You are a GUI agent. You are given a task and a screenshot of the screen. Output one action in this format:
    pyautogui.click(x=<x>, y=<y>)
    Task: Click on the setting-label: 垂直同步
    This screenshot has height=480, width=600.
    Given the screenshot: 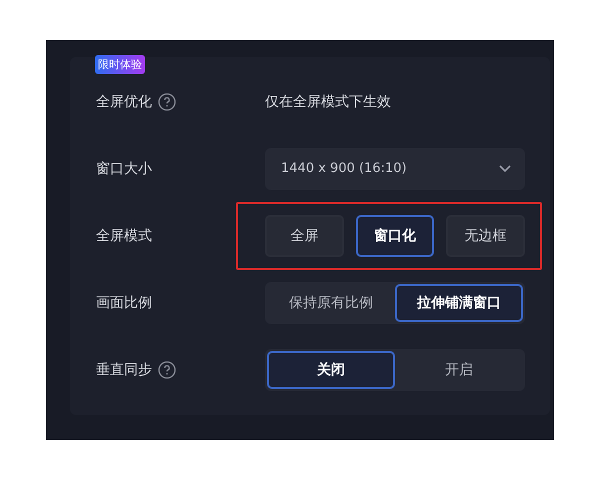 What is the action you would take?
    pyautogui.click(x=124, y=369)
    